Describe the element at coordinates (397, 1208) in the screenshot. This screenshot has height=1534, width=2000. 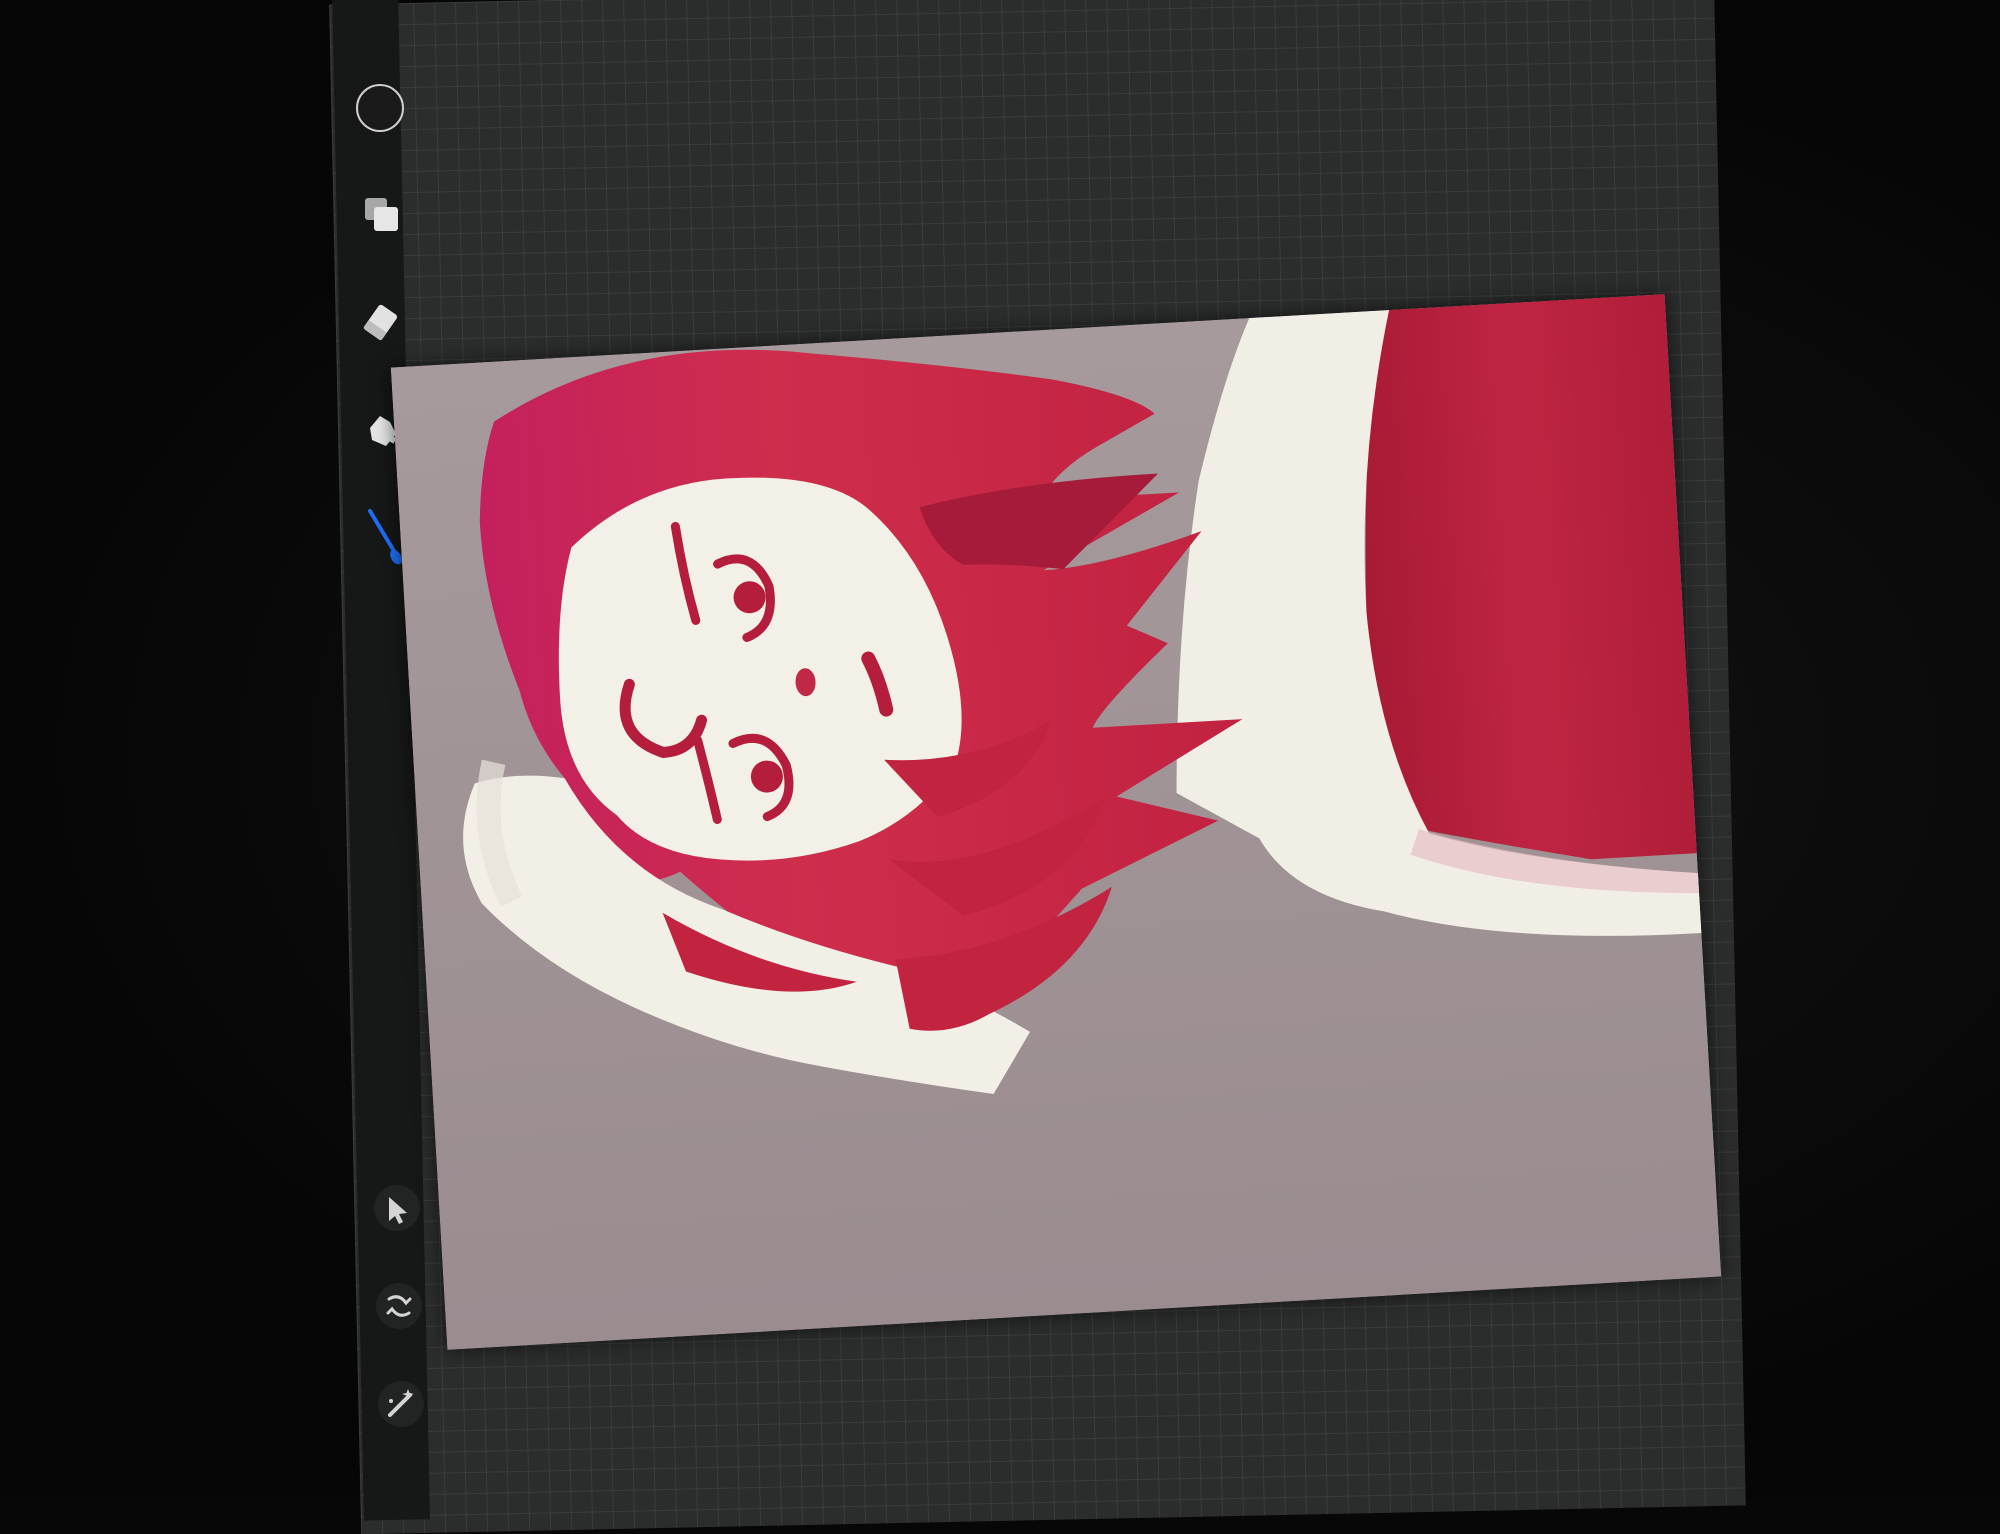
I see `selection-arrow-icon` at that location.